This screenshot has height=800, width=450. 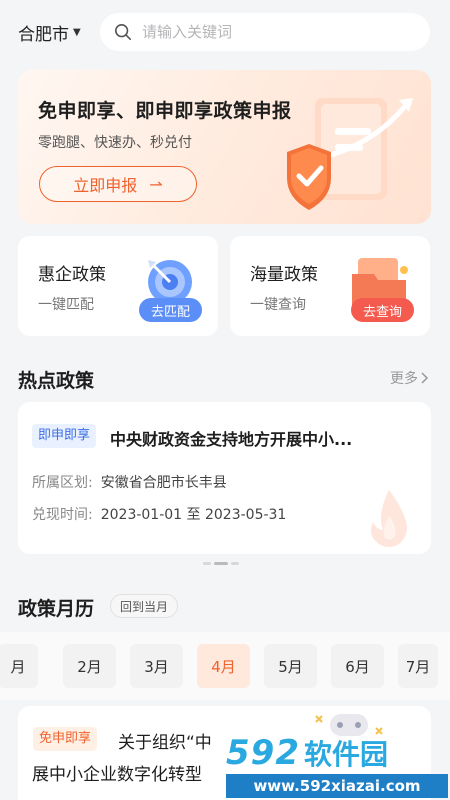 What do you see at coordinates (56, 381) in the screenshot?
I see `hot-policy-heading: 热点政策` at bounding box center [56, 381].